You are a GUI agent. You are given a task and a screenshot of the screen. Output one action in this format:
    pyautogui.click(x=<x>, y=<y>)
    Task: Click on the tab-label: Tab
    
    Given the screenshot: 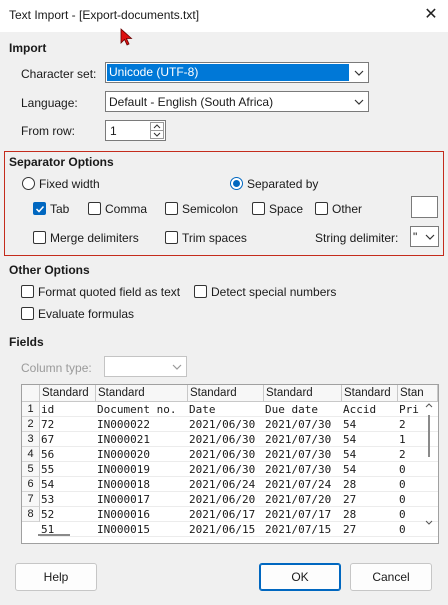 What is the action you would take?
    pyautogui.click(x=60, y=209)
    